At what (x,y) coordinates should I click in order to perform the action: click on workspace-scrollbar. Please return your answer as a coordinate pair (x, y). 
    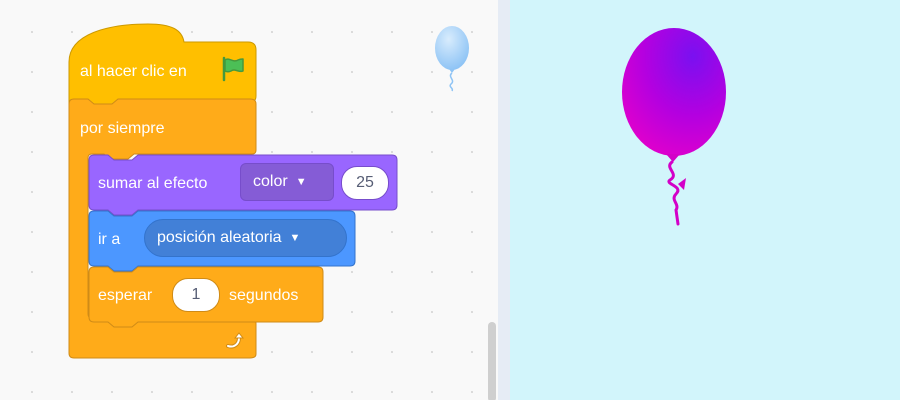
    Looking at the image, I should click on (492, 361).